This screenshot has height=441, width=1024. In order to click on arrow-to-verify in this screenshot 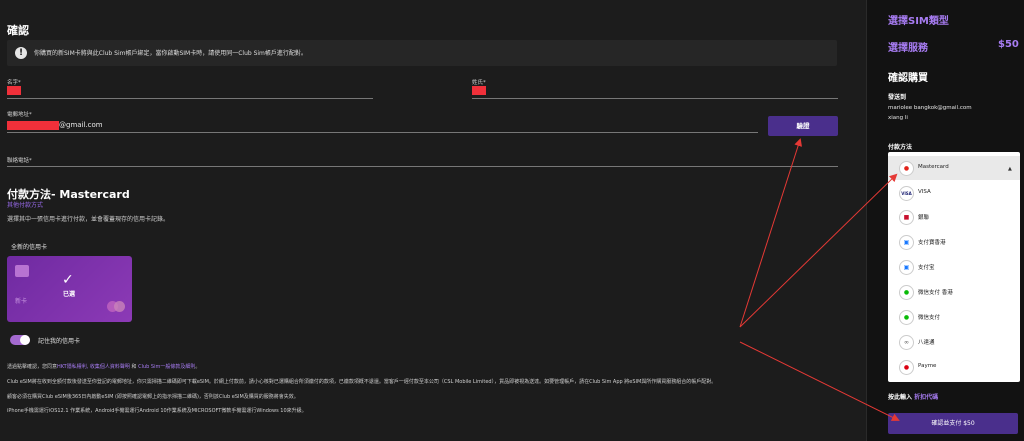, I will do `click(770, 233)`.